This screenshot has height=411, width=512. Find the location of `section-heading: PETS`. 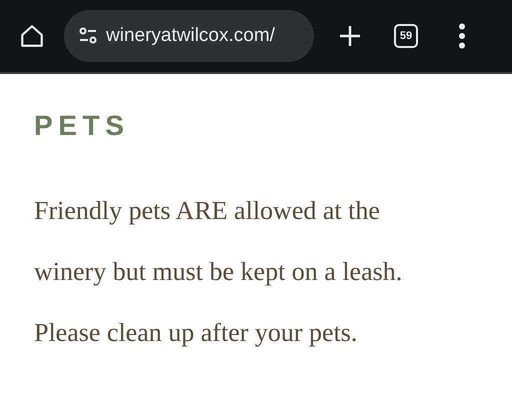

section-heading: PETS is located at coordinates (82, 126).